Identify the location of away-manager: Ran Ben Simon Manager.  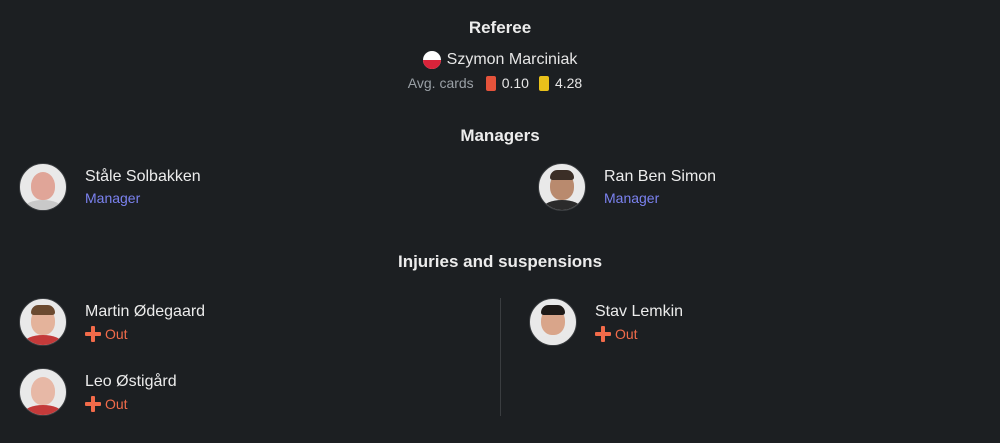
(627, 187).